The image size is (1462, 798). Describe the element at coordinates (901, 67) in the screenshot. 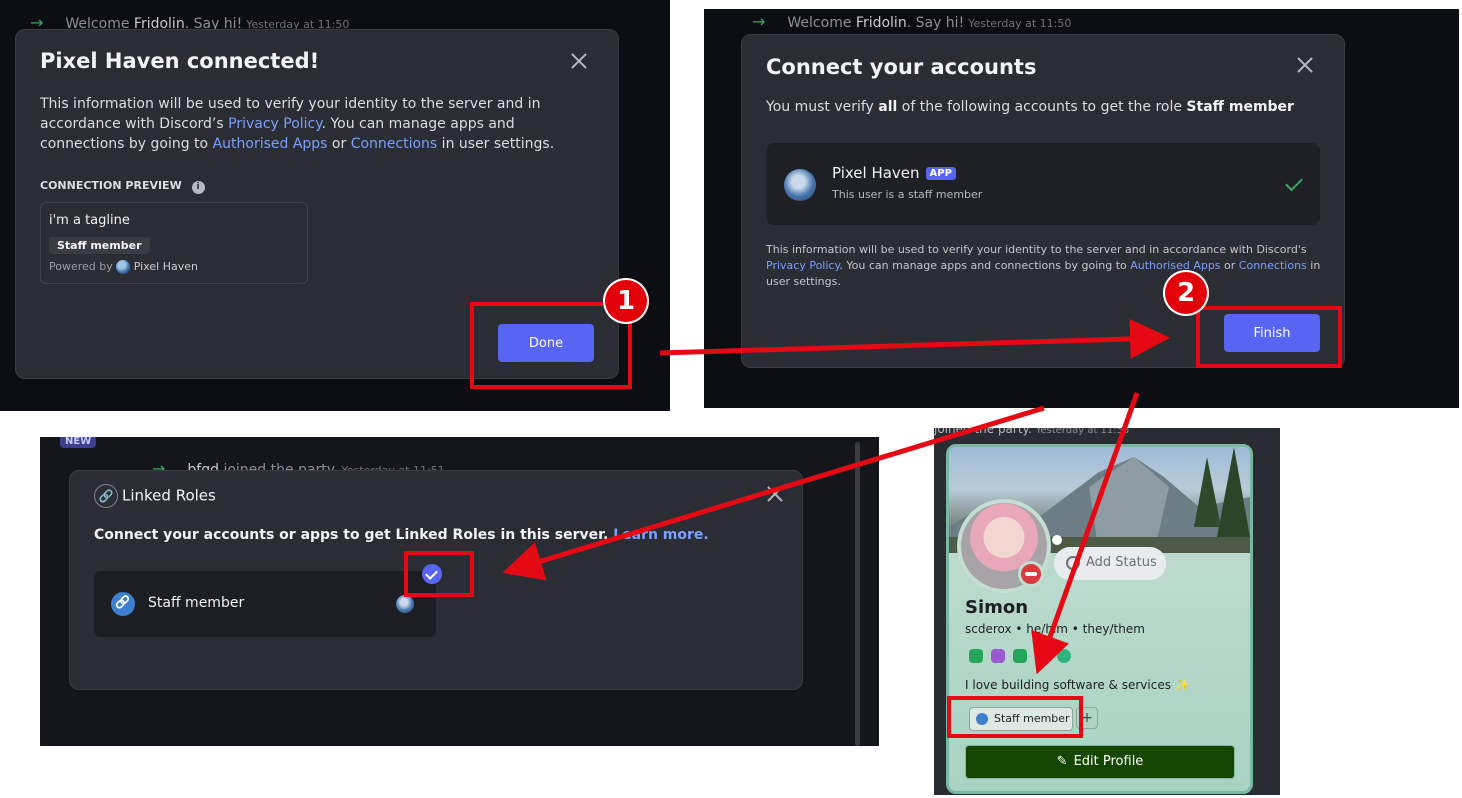

I see `modal-title: Connect your accounts` at that location.